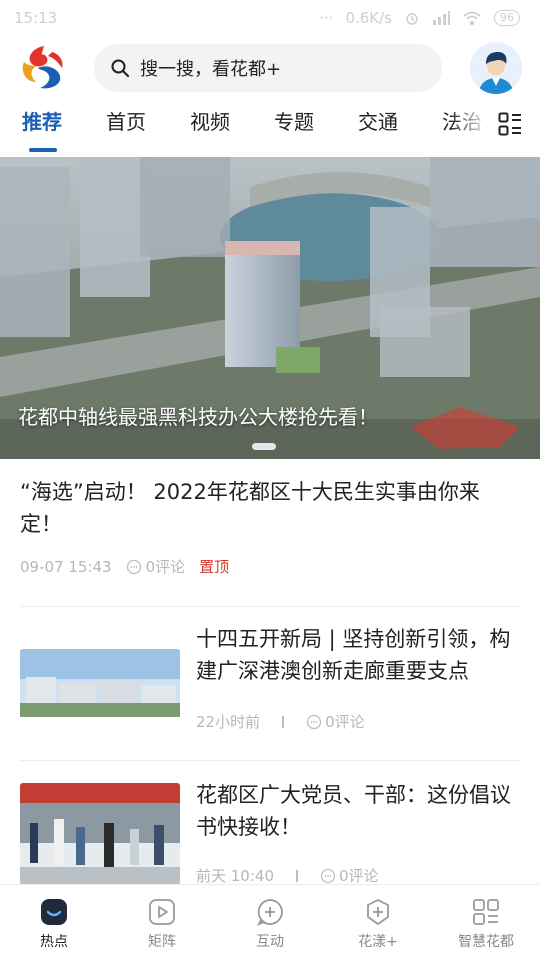 The width and height of the screenshot is (540, 960). I want to click on status-time: 15:13, so click(36, 18).